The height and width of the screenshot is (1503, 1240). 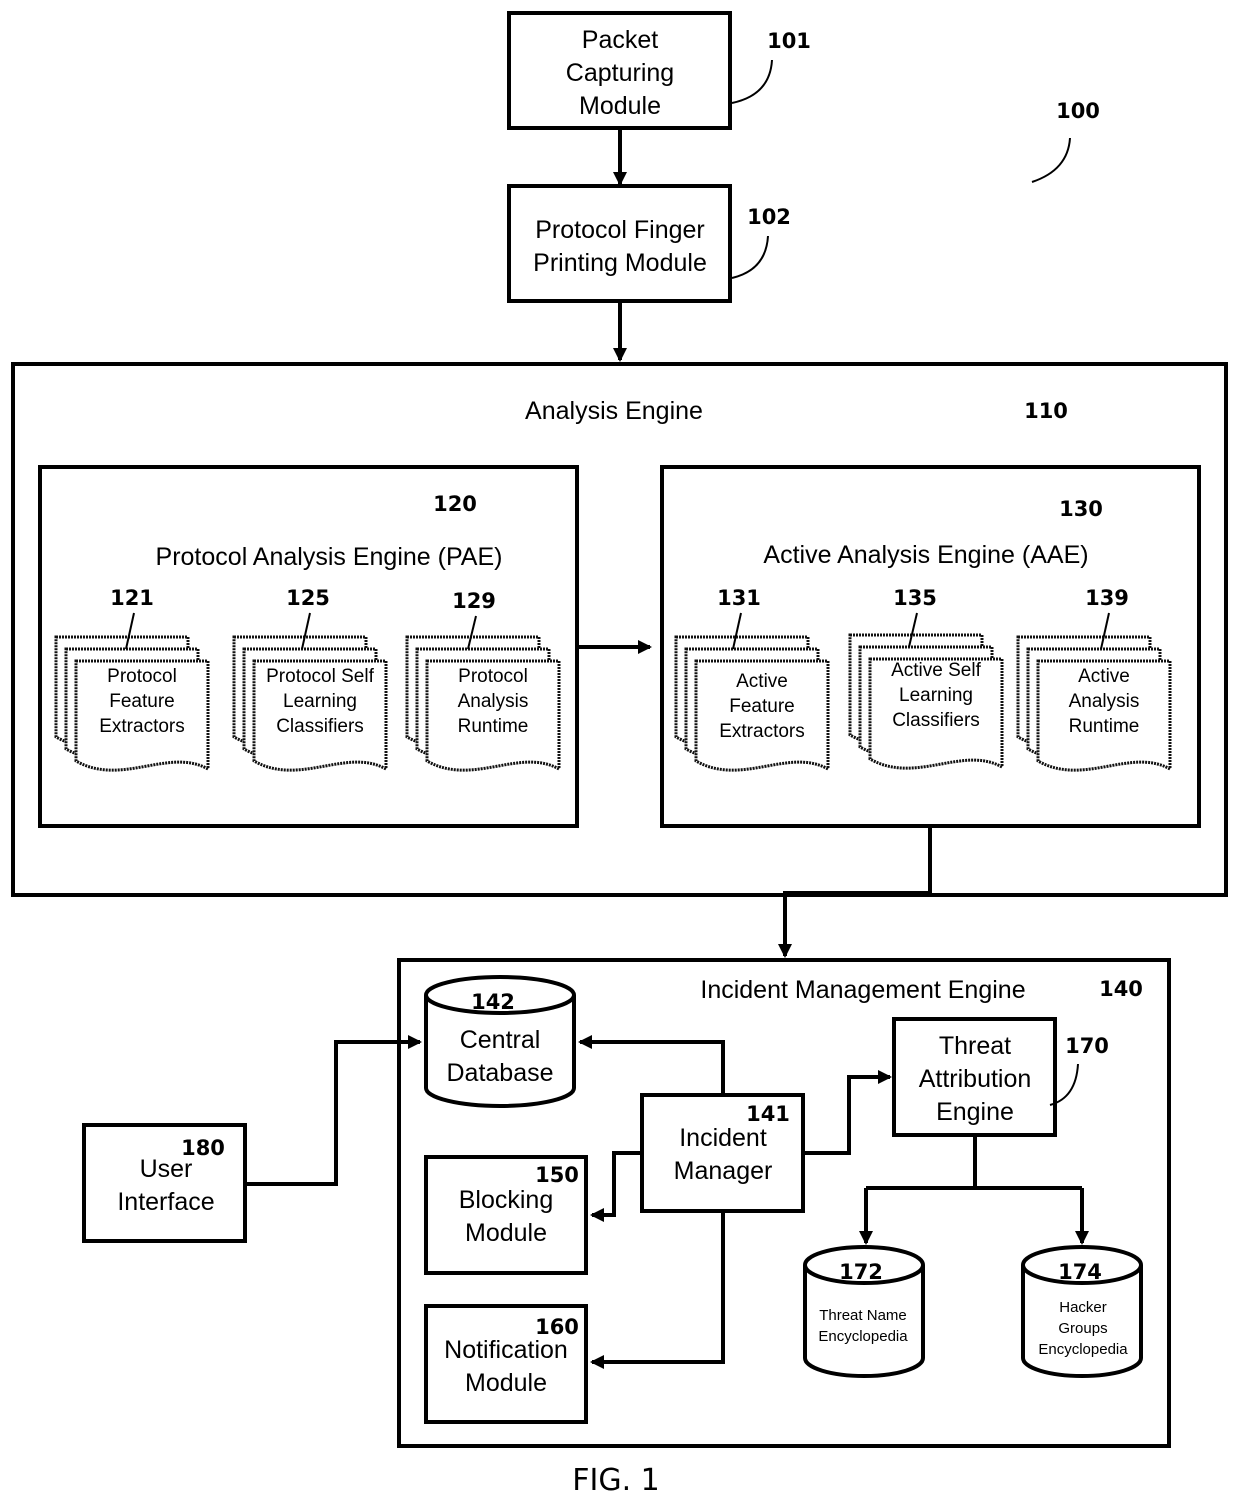 I want to click on central-database-line2: Database, so click(x=499, y=1073).